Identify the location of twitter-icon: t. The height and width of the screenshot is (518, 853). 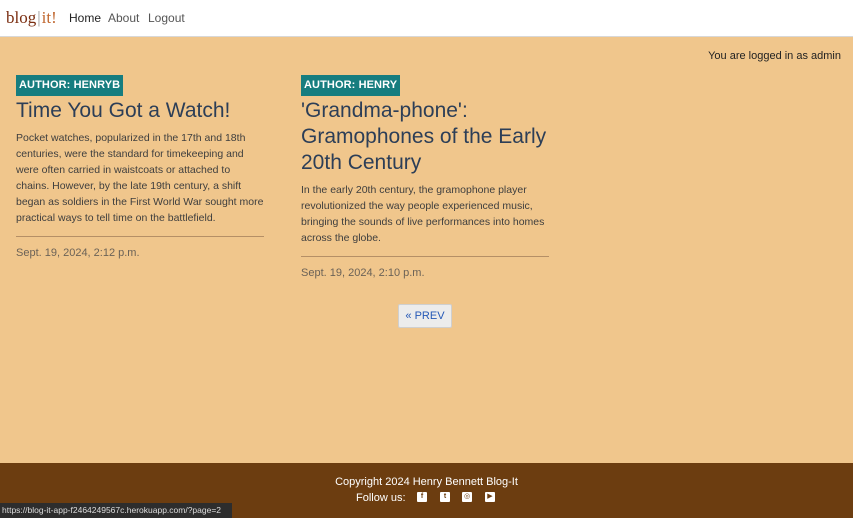
(445, 497).